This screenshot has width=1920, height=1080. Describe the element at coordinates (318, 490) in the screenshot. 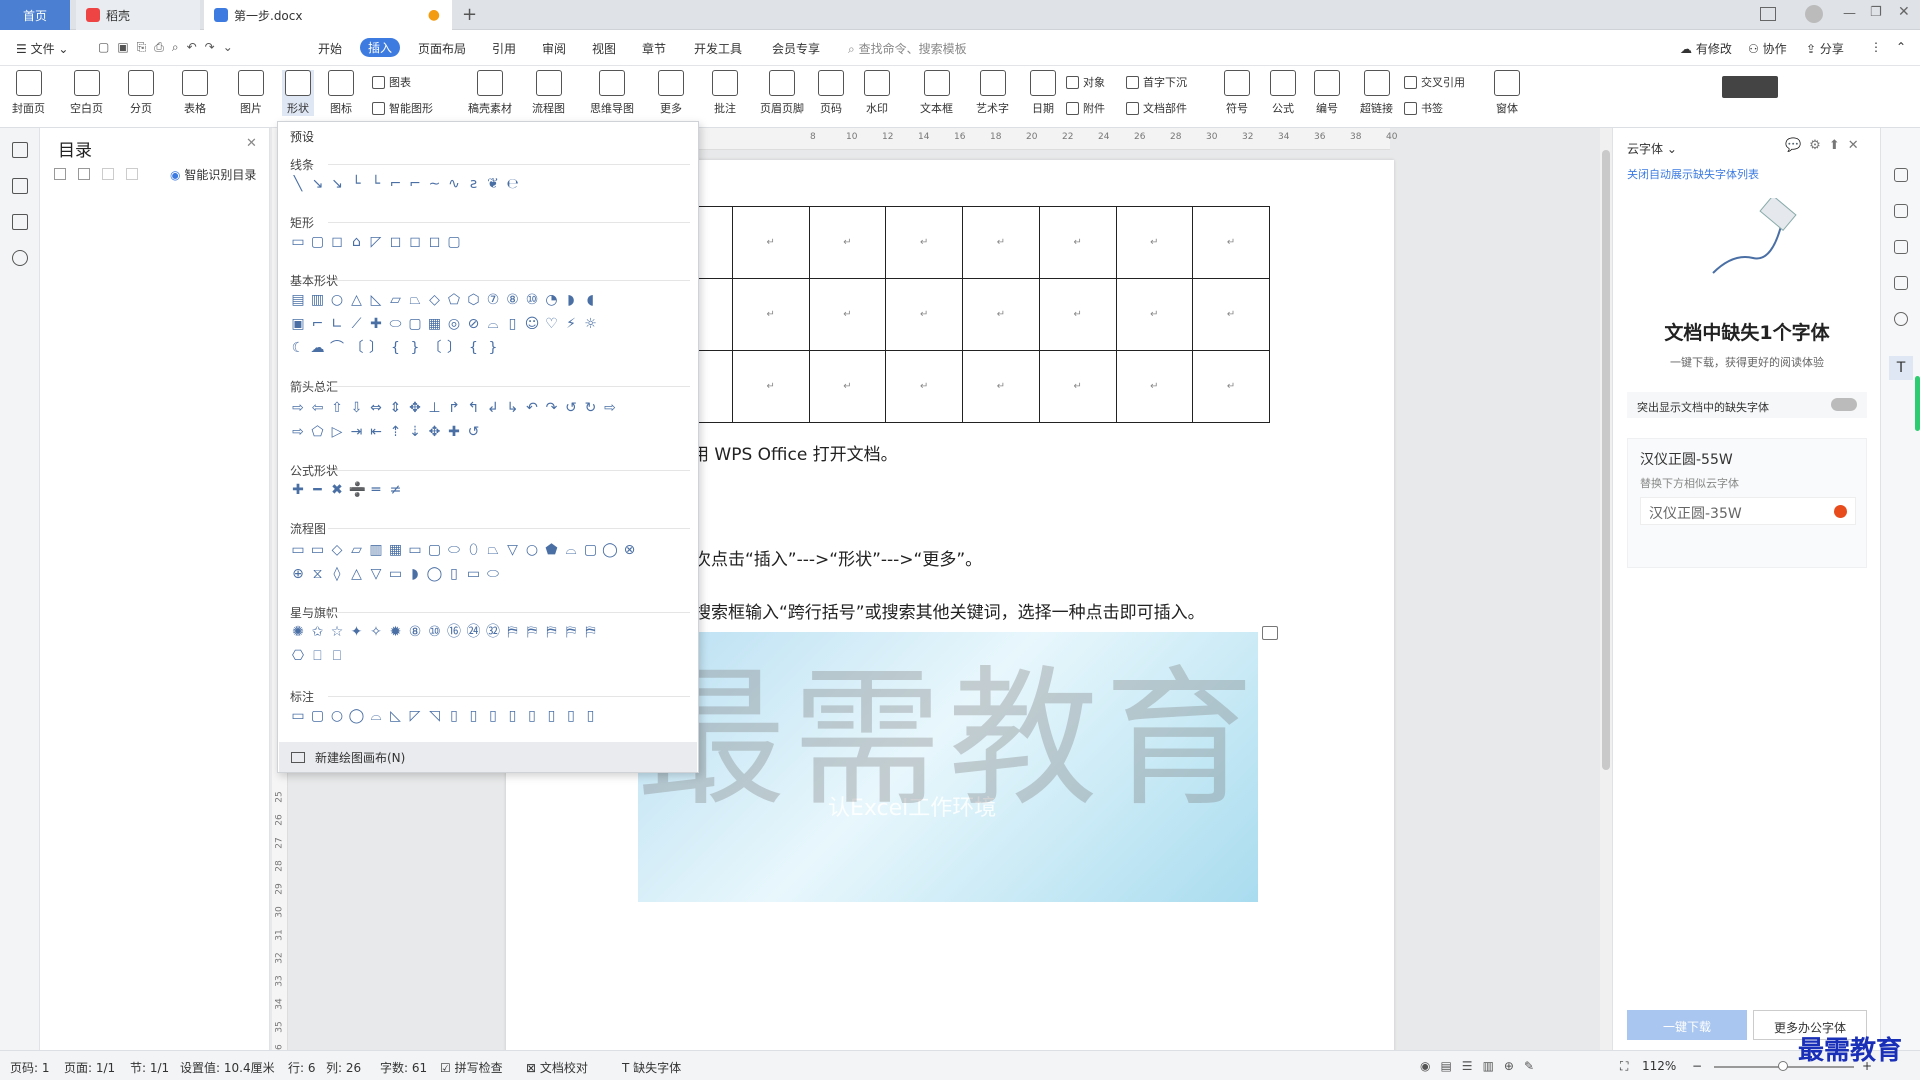

I see `shape-option-icon: ━` at that location.